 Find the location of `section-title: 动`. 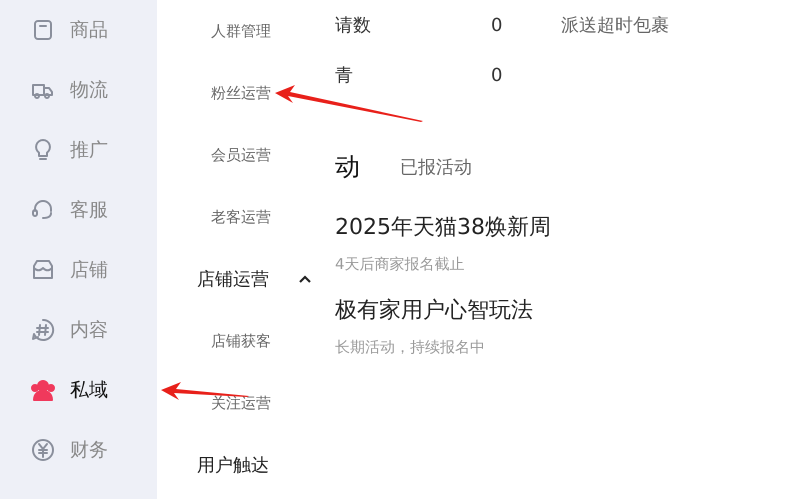

section-title: 动 is located at coordinates (347, 167).